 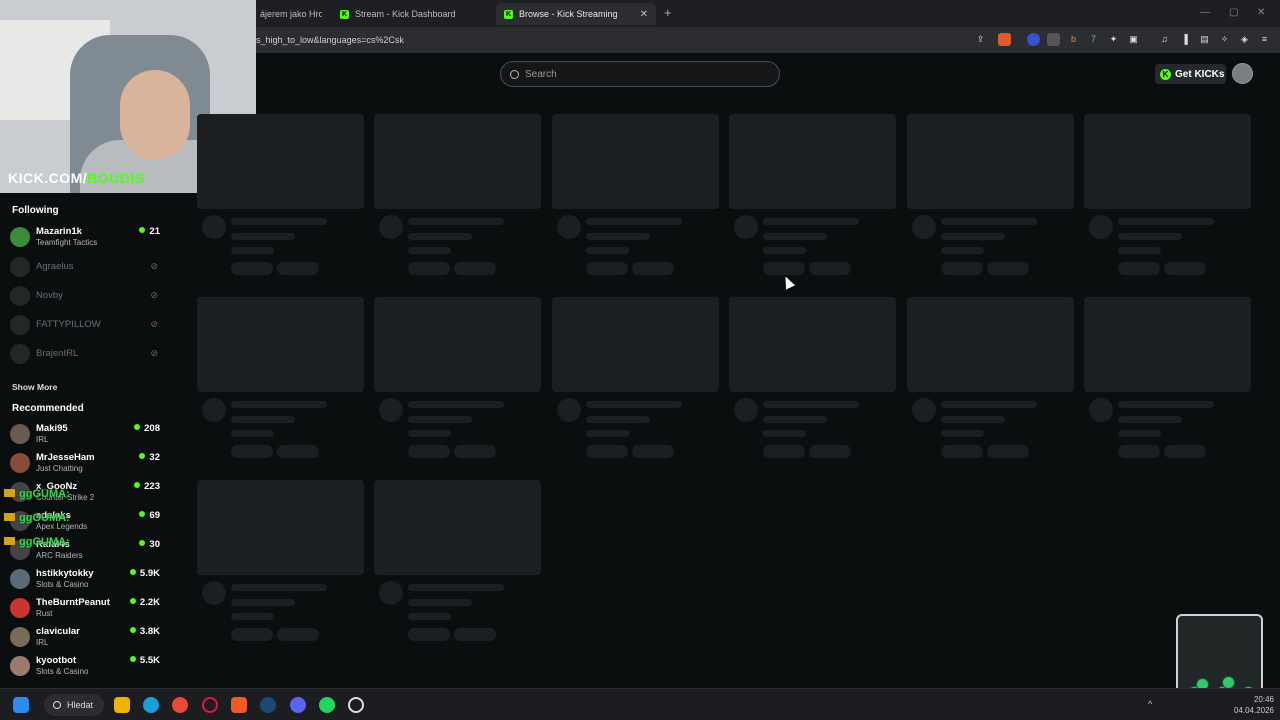 What do you see at coordinates (1224, 39) in the screenshot?
I see `leo-ai-icon: ✧` at bounding box center [1224, 39].